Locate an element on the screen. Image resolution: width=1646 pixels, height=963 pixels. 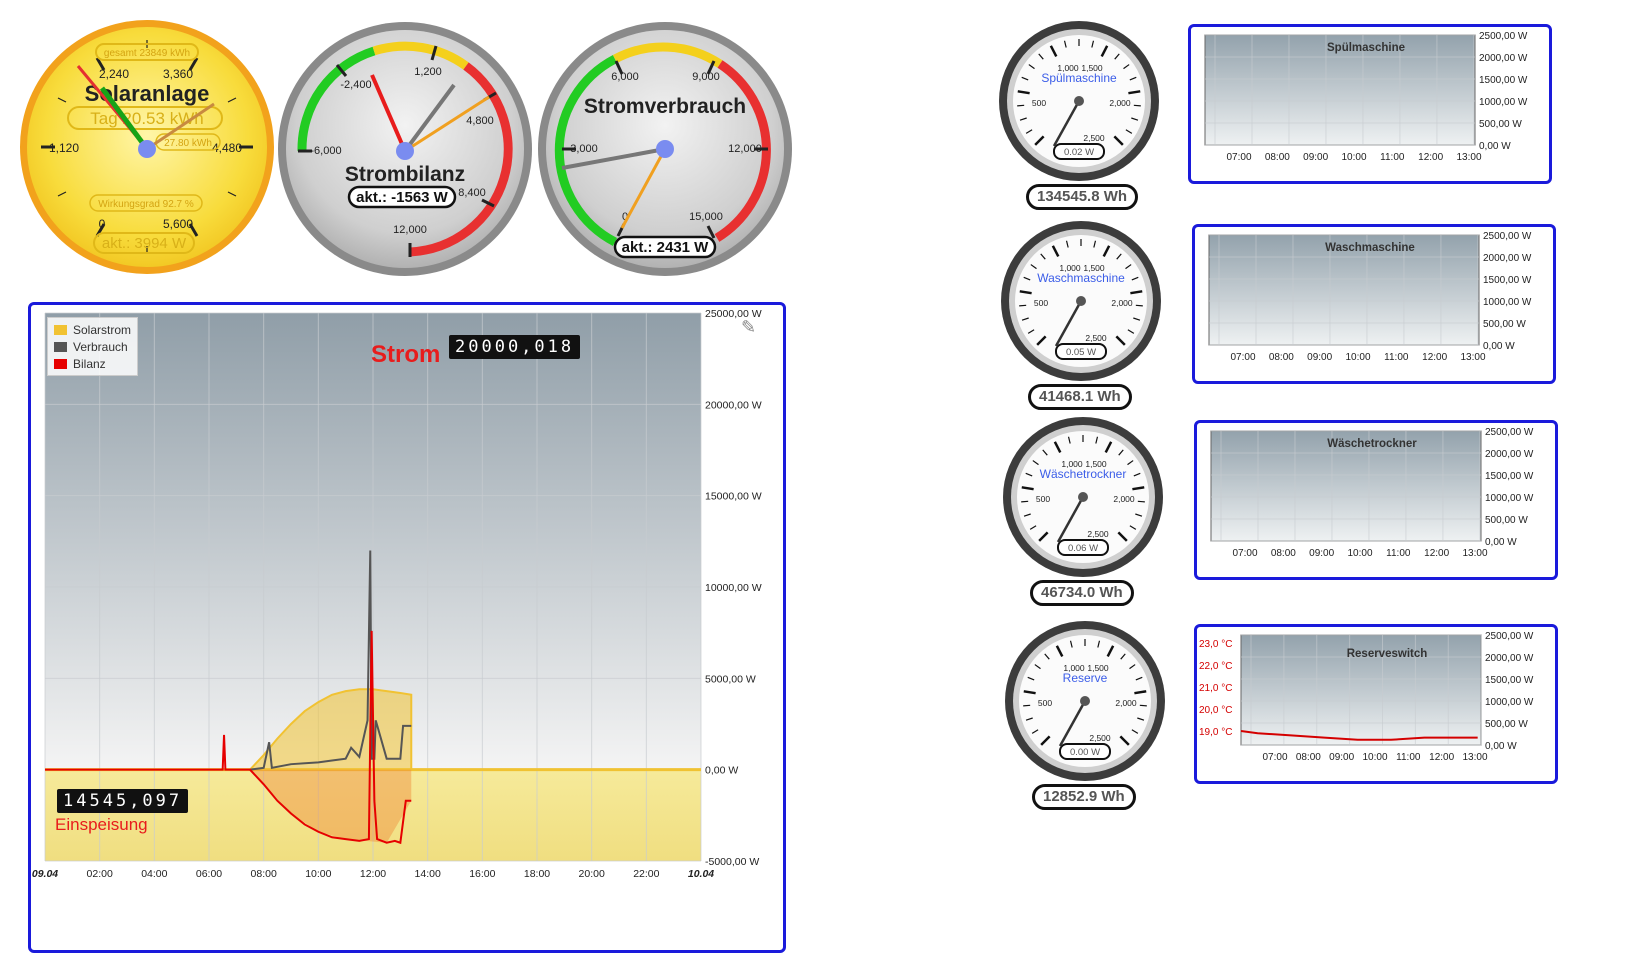
y2-tick-label: 22,0 °C is located at coordinates (1215, 666).